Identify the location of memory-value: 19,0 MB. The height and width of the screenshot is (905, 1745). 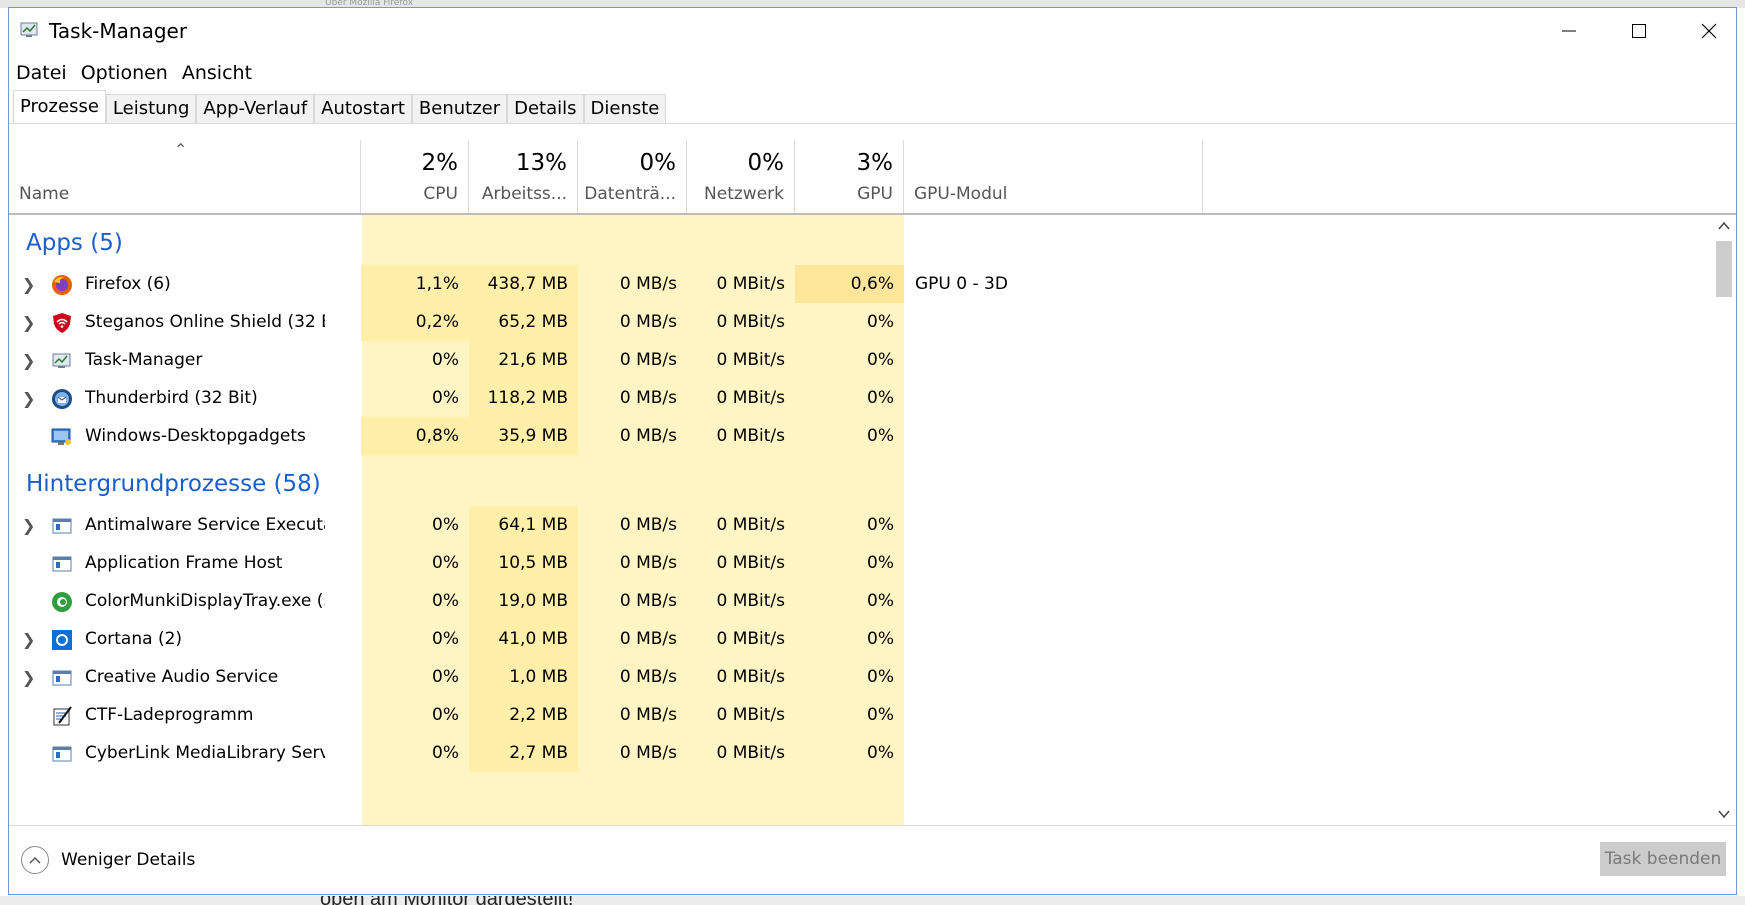
(533, 601).